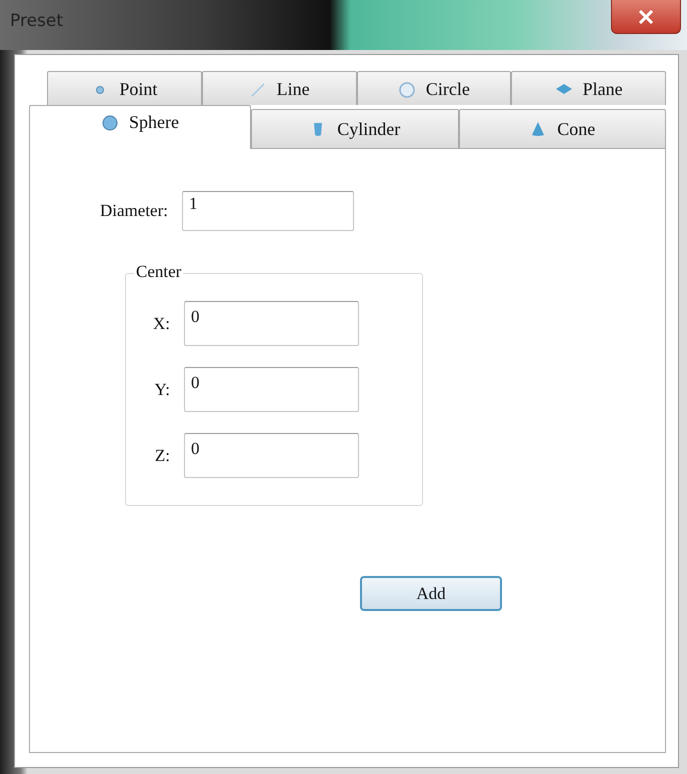 This screenshot has height=774, width=687. I want to click on tab: Circle, so click(434, 88).